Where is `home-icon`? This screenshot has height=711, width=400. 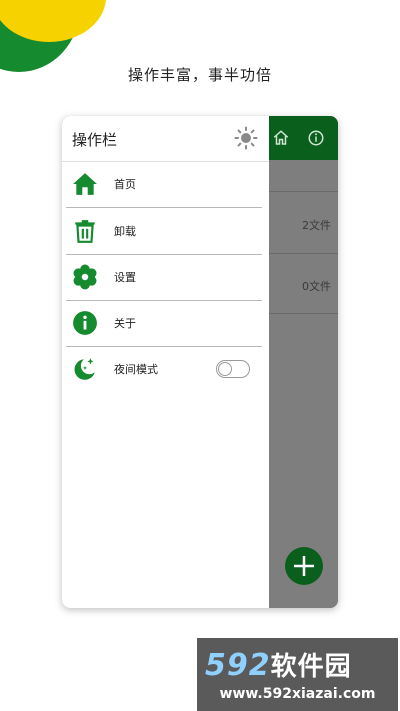
home-icon is located at coordinates (85, 184).